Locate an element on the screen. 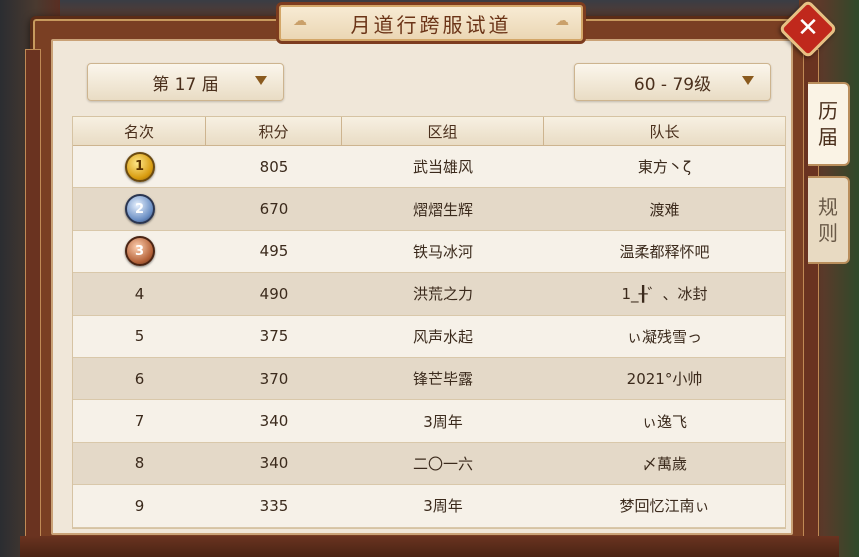 Image resolution: width=859 pixels, height=557 pixels. silver-medal-icon: 2 is located at coordinates (139, 209).